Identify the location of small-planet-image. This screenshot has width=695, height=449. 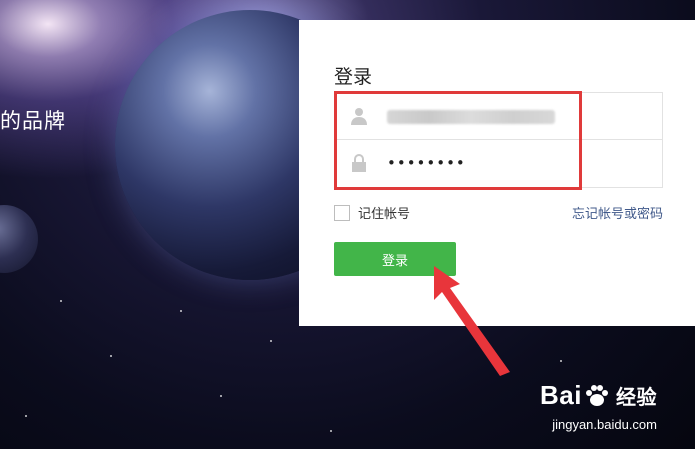
(19, 239).